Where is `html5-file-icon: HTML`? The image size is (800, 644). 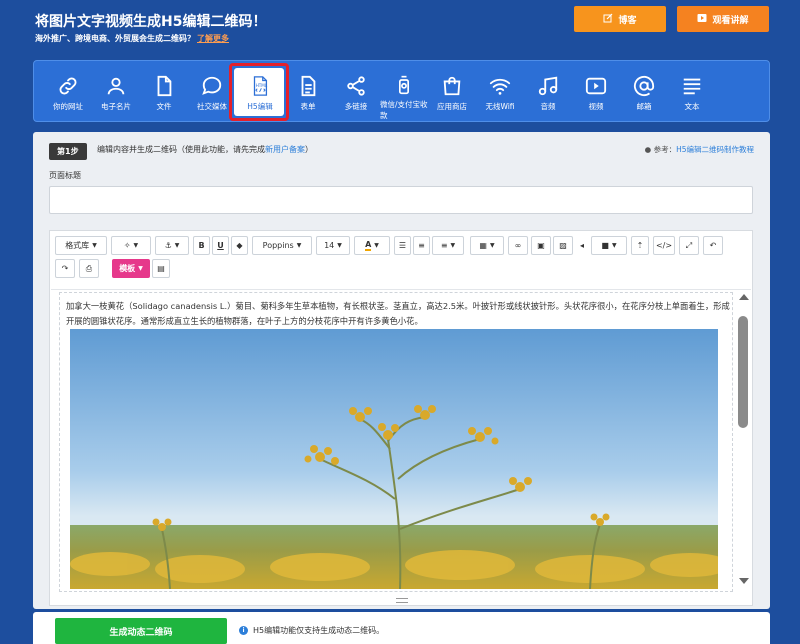 html5-file-icon: HTML is located at coordinates (260, 86).